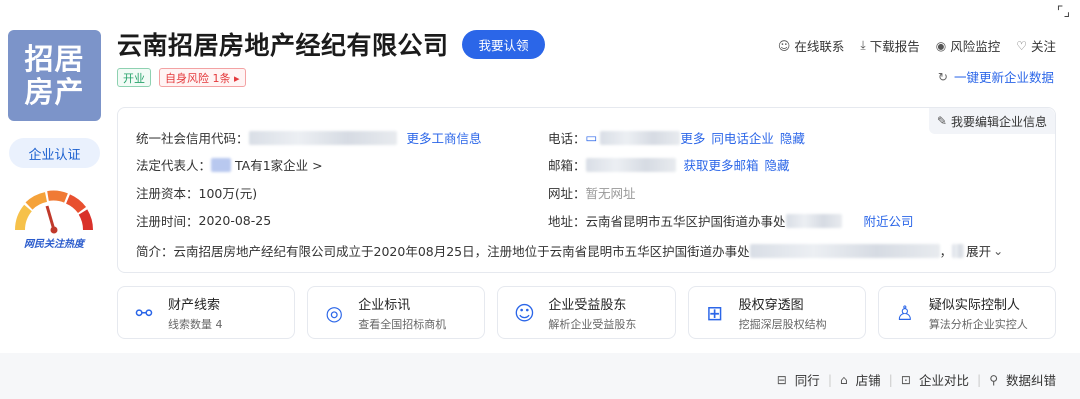  What do you see at coordinates (192, 138) in the screenshot?
I see `credit-code-label: 统一社会信用代码：` at bounding box center [192, 138].